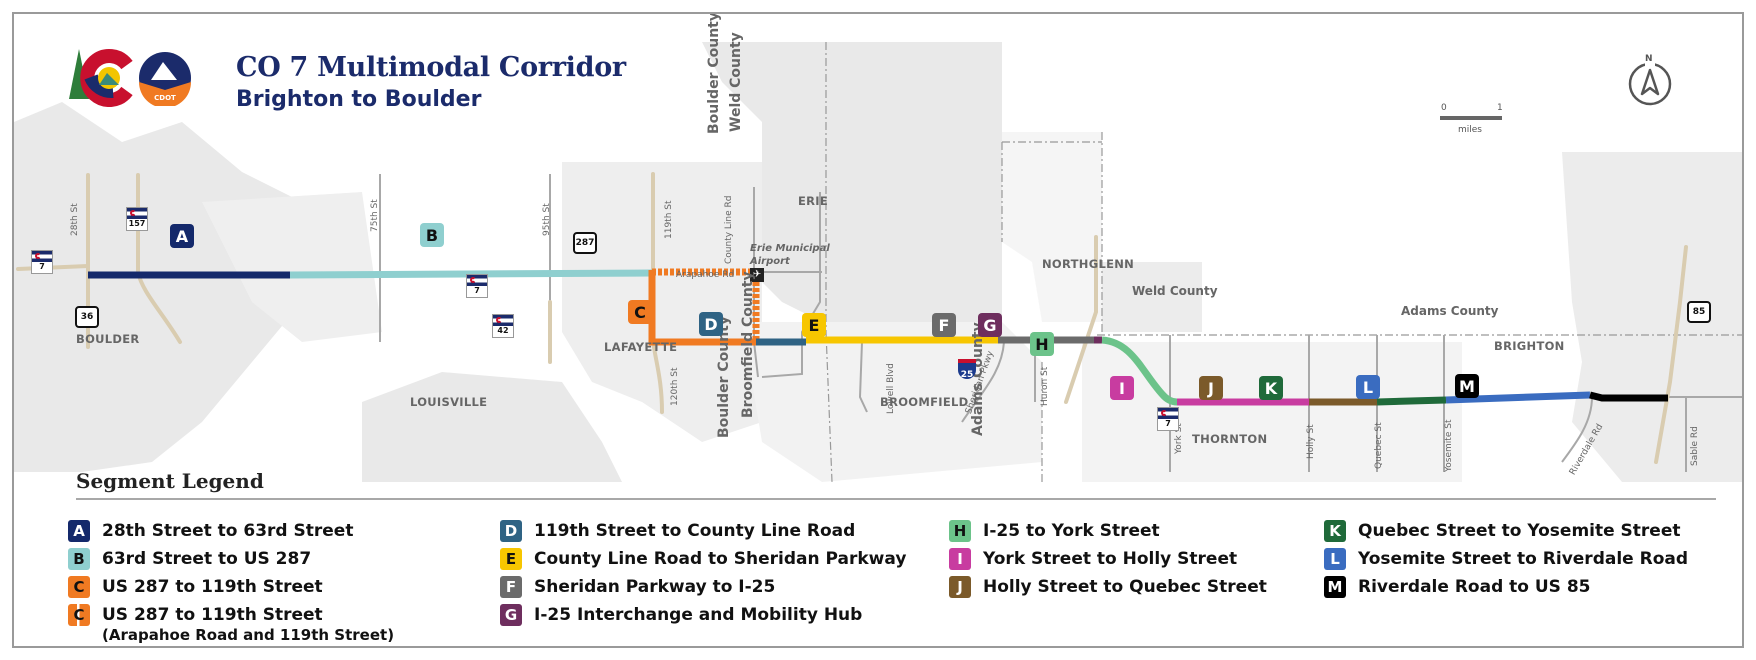  Describe the element at coordinates (511, 615) in the screenshot. I see `legend-badge: G` at that location.